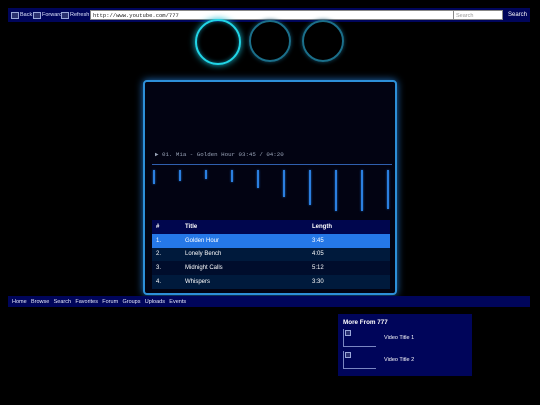 The height and width of the screenshot is (405, 540). What do you see at coordinates (26, 15) in the screenshot?
I see `back-label: Back` at bounding box center [26, 15].